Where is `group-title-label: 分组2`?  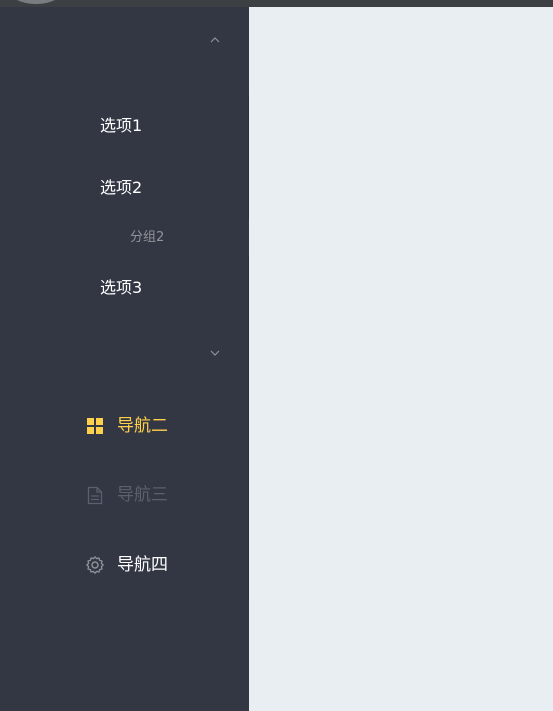 group-title-label: 分组2 is located at coordinates (147, 237).